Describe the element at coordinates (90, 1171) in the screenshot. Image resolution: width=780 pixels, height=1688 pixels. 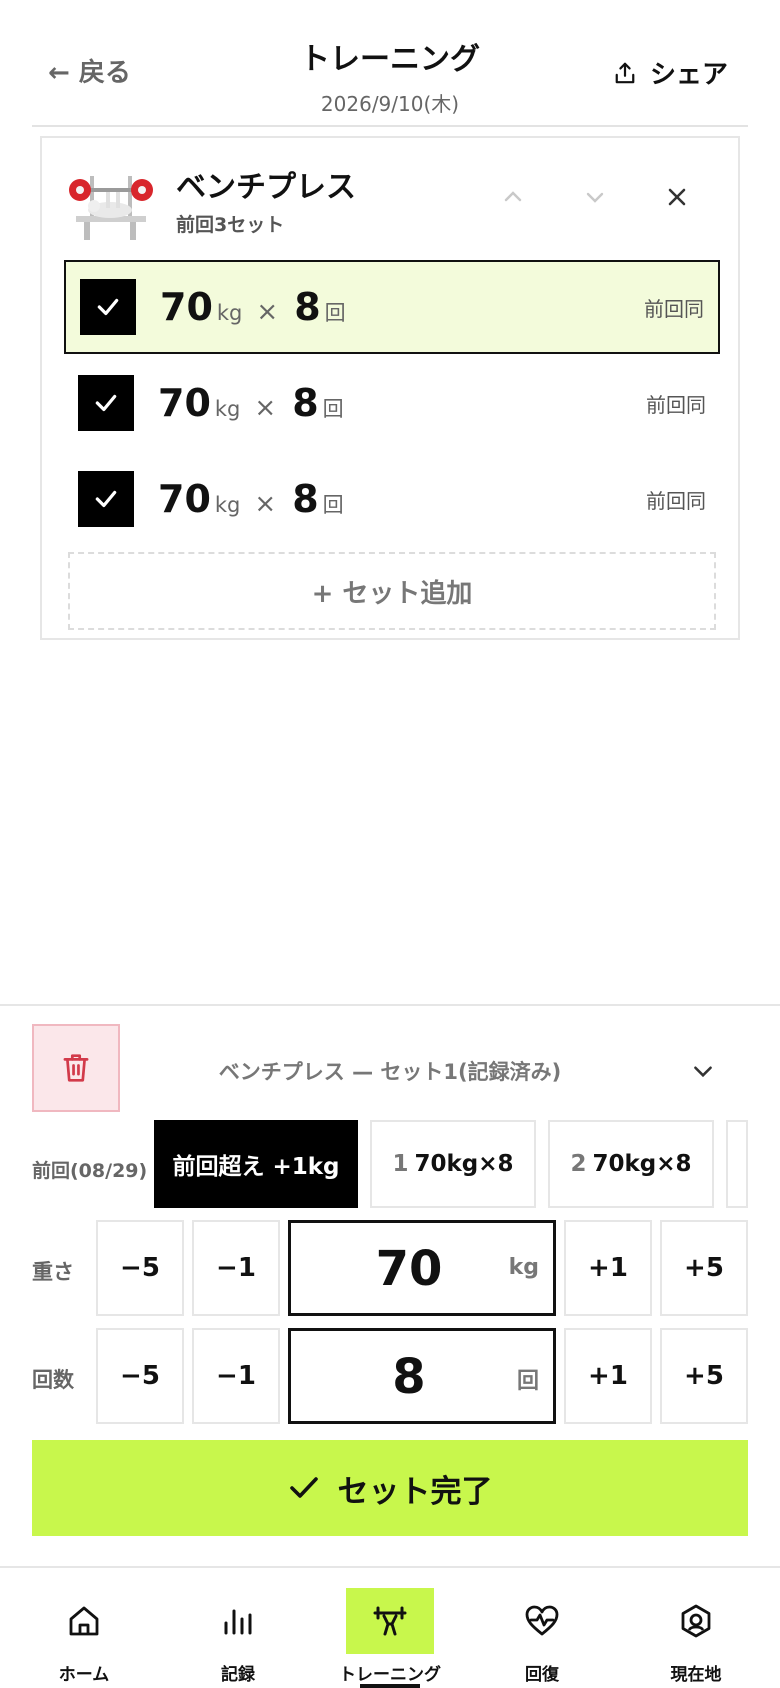
I see `previous-label: 前回(08/29)` at that location.